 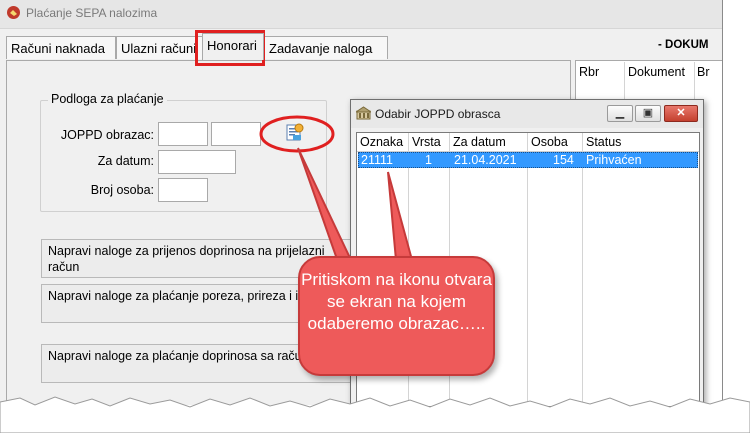 What do you see at coordinates (233, 46) in the screenshot?
I see `tab-honorari: Honorari` at bounding box center [233, 46].